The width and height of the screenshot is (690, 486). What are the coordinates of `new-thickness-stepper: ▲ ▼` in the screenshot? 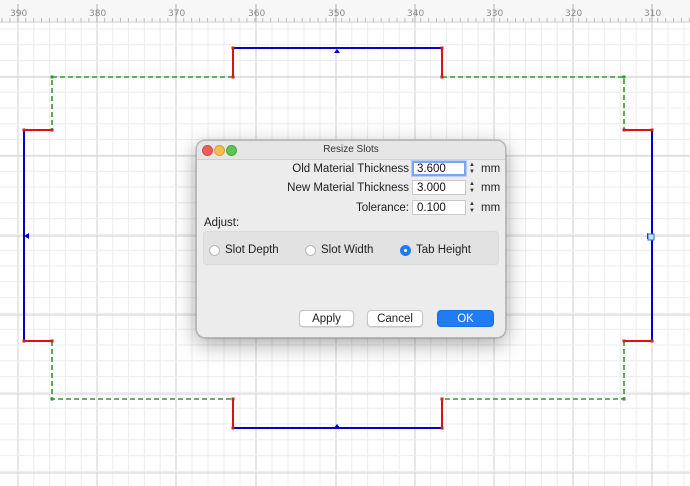 It's located at (472, 187).